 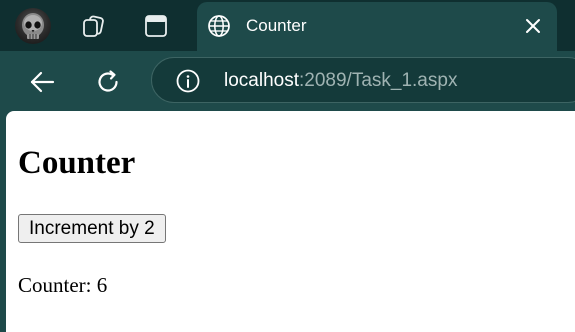 I want to click on collections-button, so click(x=93, y=26).